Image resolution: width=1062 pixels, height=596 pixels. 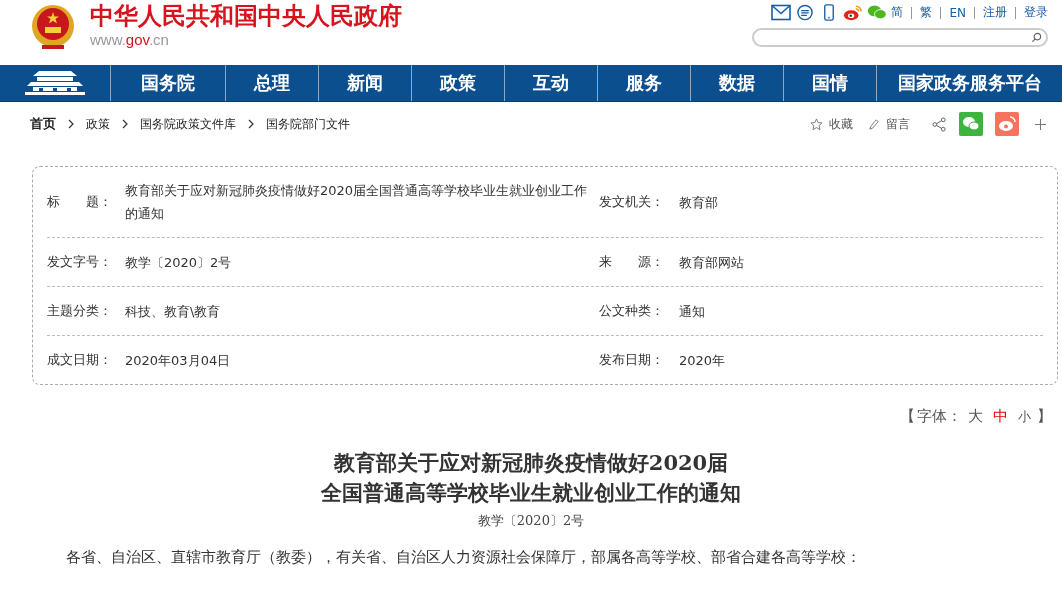 I want to click on field-label: 公文种类：, so click(x=632, y=311).